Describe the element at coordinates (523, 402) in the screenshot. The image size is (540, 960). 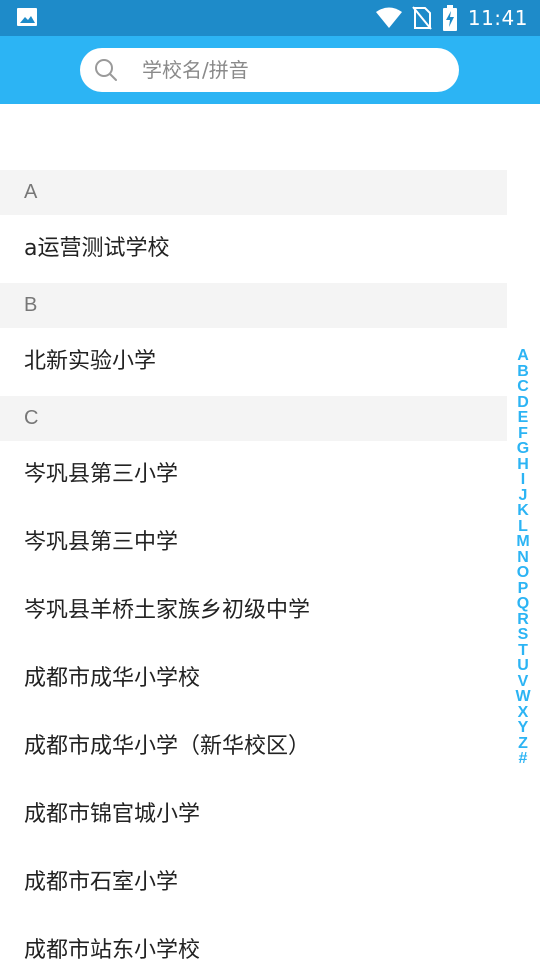
I see `index-letter-d: D` at that location.